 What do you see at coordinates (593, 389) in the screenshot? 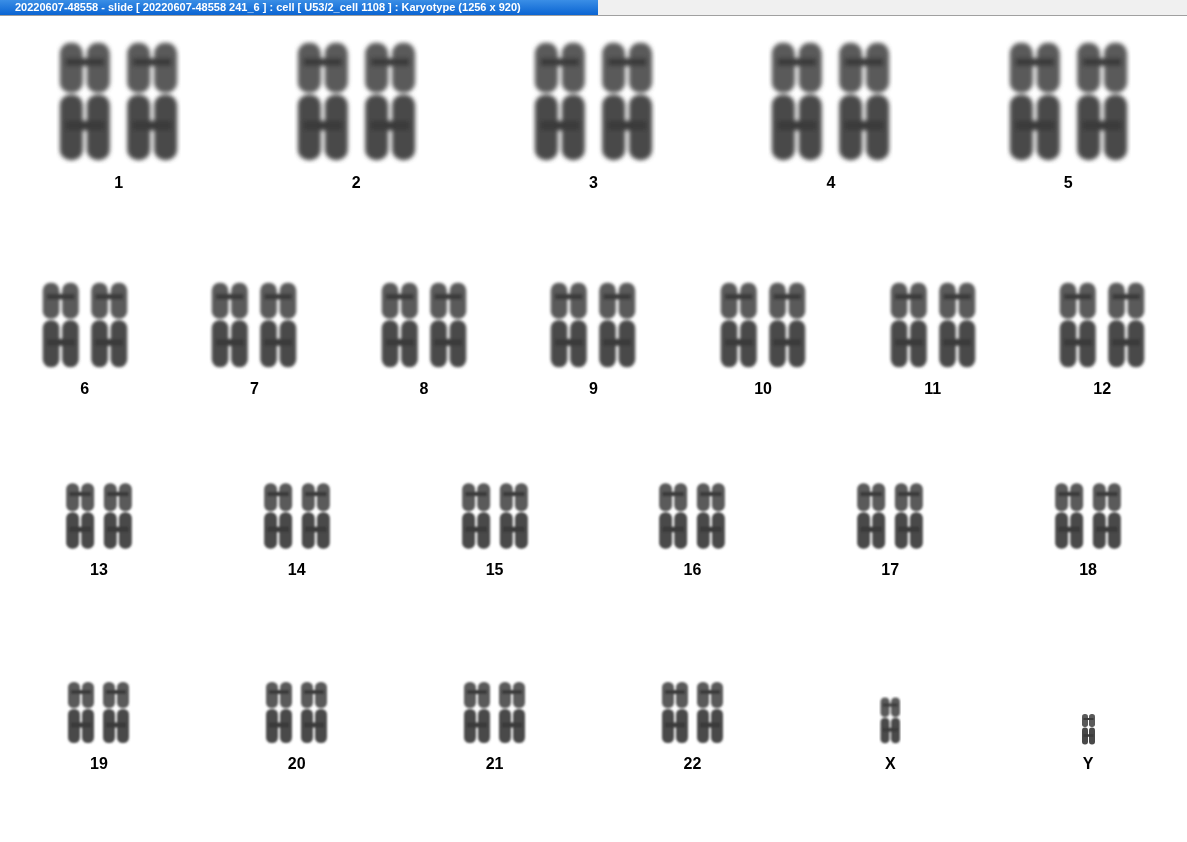
I see `chromosome-label: 9` at bounding box center [593, 389].